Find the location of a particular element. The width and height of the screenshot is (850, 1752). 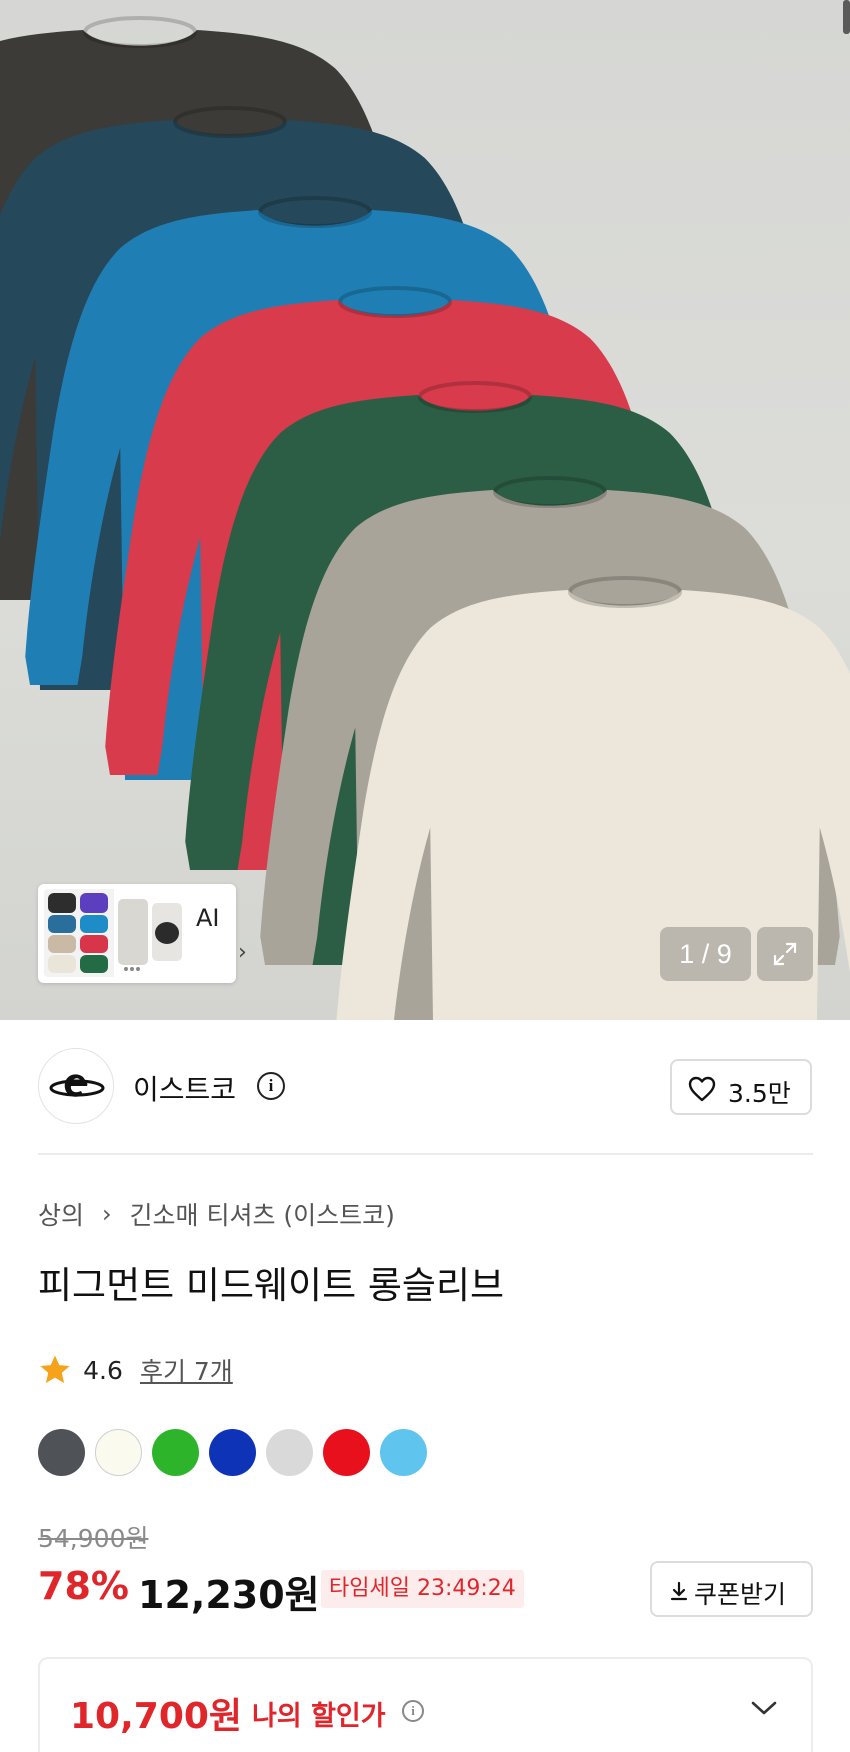

brand-name: 이스트코 is located at coordinates (184, 1088).